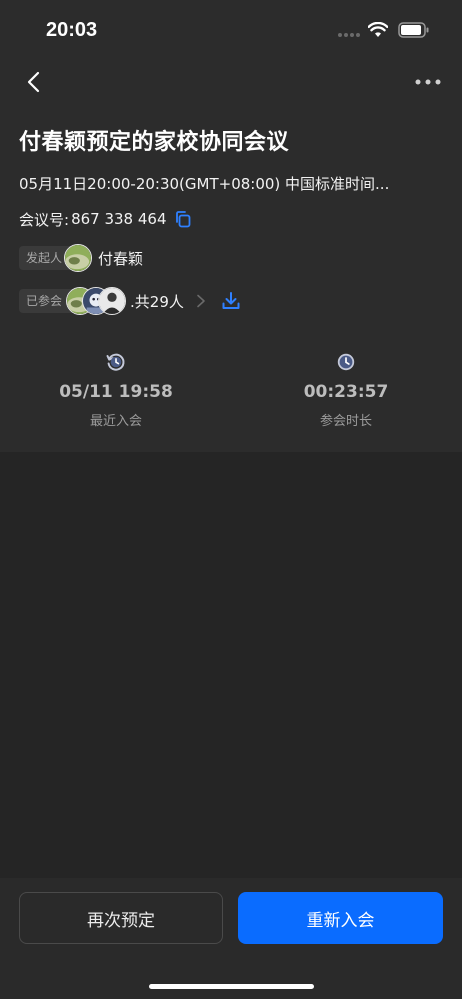 The image size is (462, 999). What do you see at coordinates (115, 421) in the screenshot?
I see `recent-join-label: 最近入会` at bounding box center [115, 421].